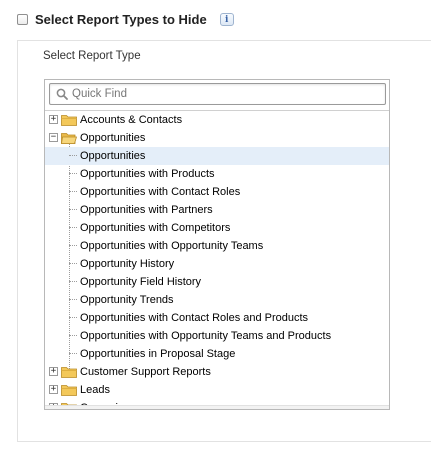 This screenshot has width=431, height=466. Describe the element at coordinates (217, 407) in the screenshot. I see `horizontal-scrollbar` at that location.